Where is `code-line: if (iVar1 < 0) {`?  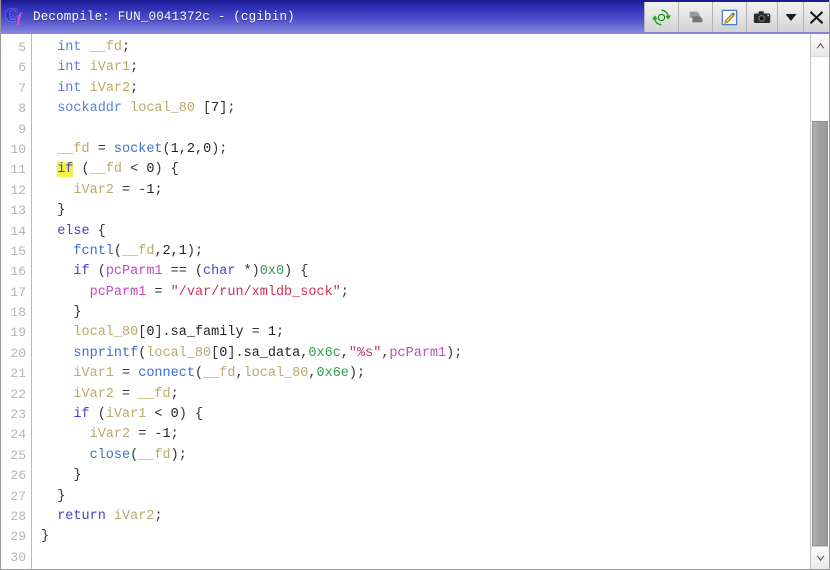
code-line: if (iVar1 < 0) { is located at coordinates (425, 415).